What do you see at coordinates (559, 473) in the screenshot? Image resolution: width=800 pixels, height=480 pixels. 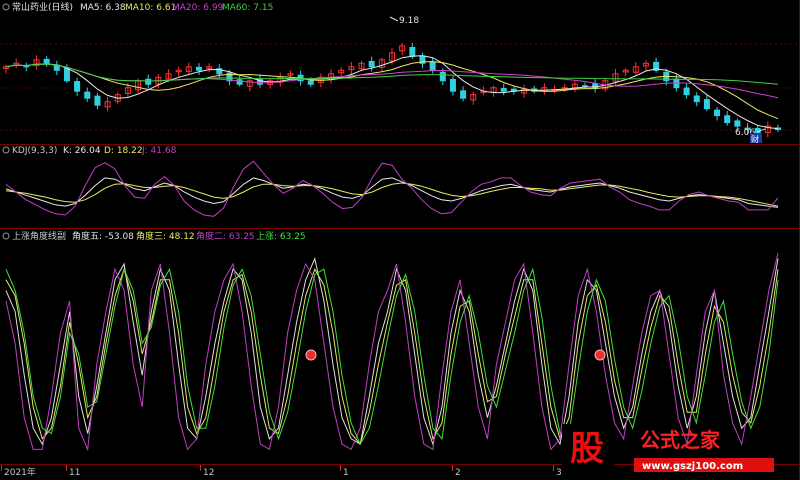 I see `x-tick-label: 3` at bounding box center [559, 473].